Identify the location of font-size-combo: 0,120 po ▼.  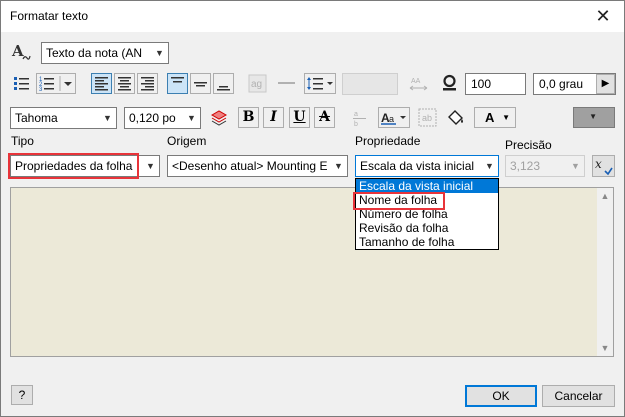
(162, 118).